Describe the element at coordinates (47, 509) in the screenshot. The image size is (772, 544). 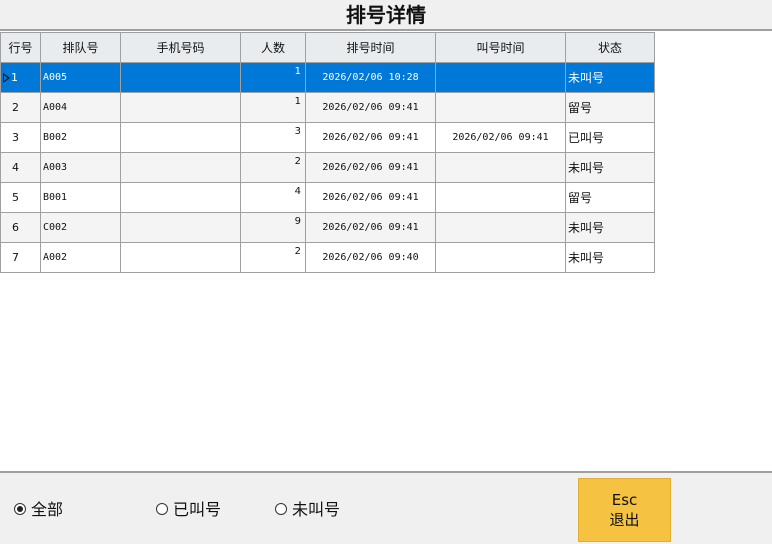
I see `filter-all-label: 全部` at that location.